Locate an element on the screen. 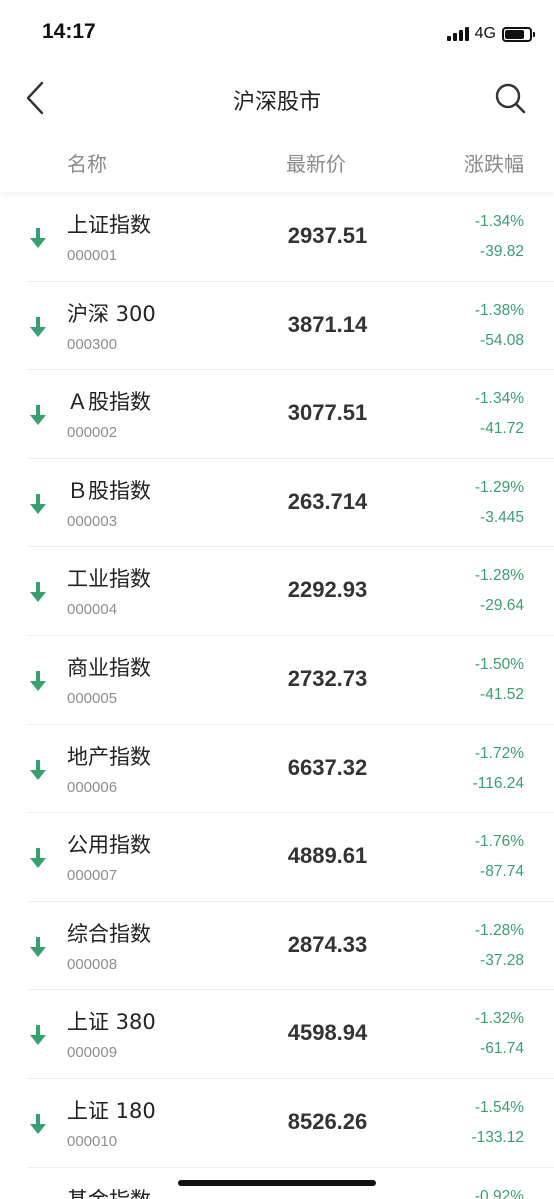 The width and height of the screenshot is (554, 1199). index-code: 000007 is located at coordinates (92, 876).